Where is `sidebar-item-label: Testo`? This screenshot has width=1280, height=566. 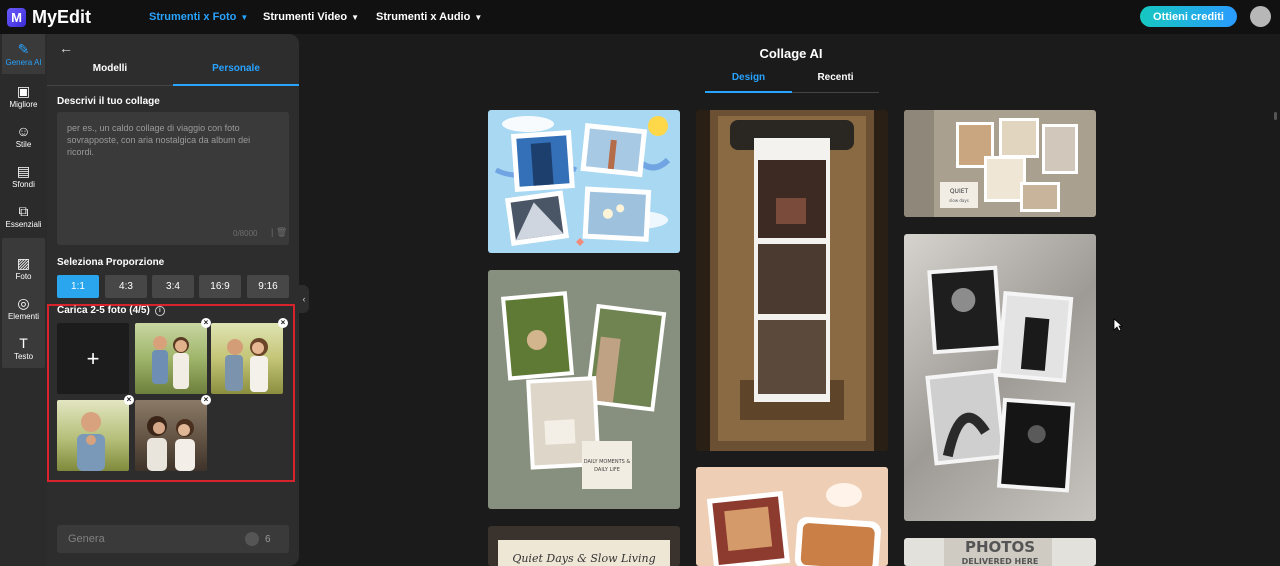
sidebar-item-label: Testo is located at coordinates (23, 356).